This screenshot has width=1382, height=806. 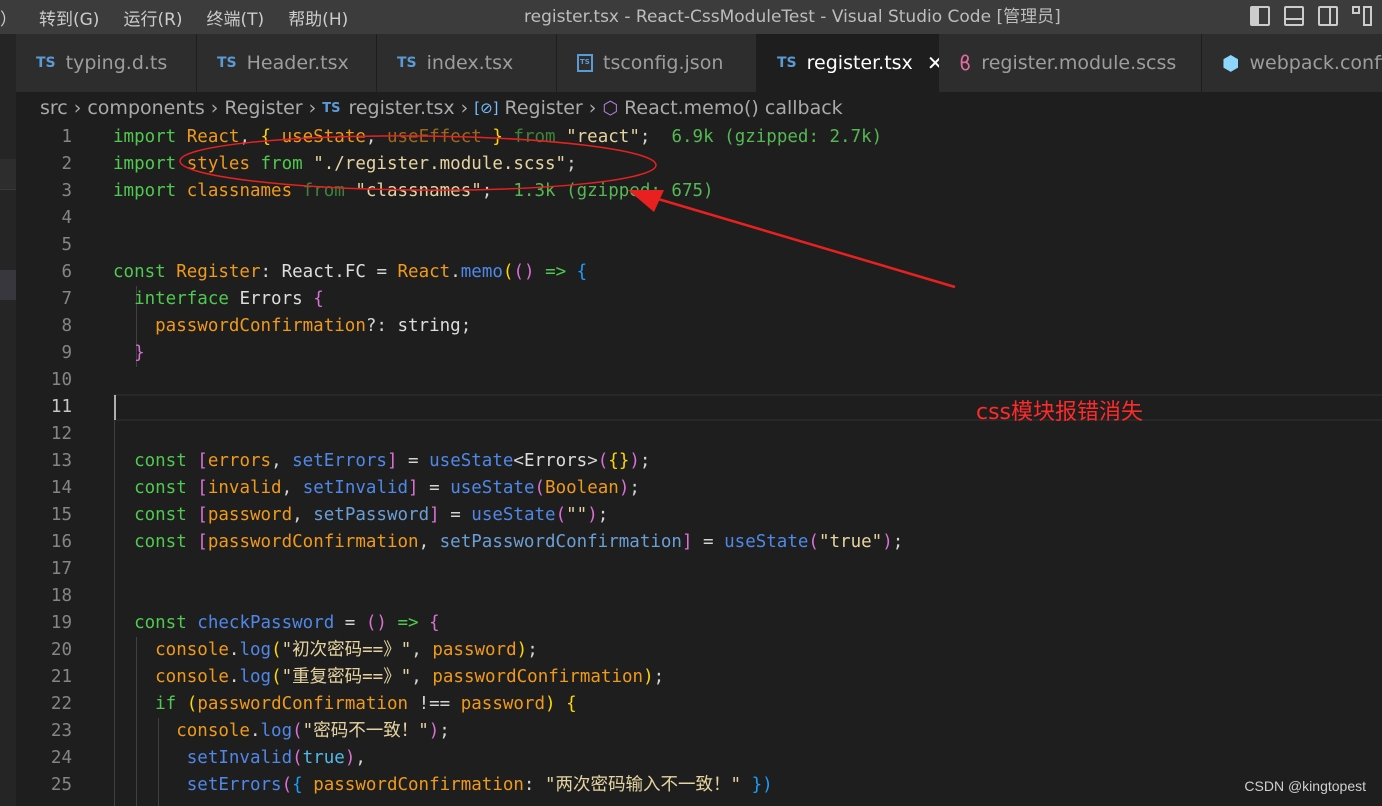 I want to click on code-token: invalid, so click(x=244, y=488).